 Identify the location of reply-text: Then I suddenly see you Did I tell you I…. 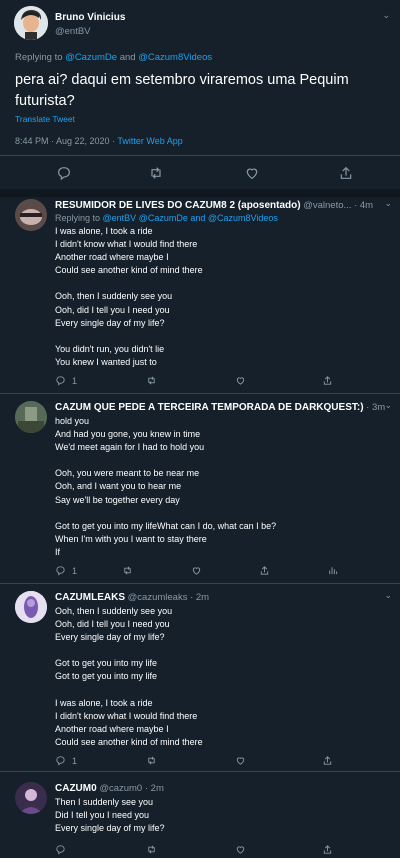
(110, 815).